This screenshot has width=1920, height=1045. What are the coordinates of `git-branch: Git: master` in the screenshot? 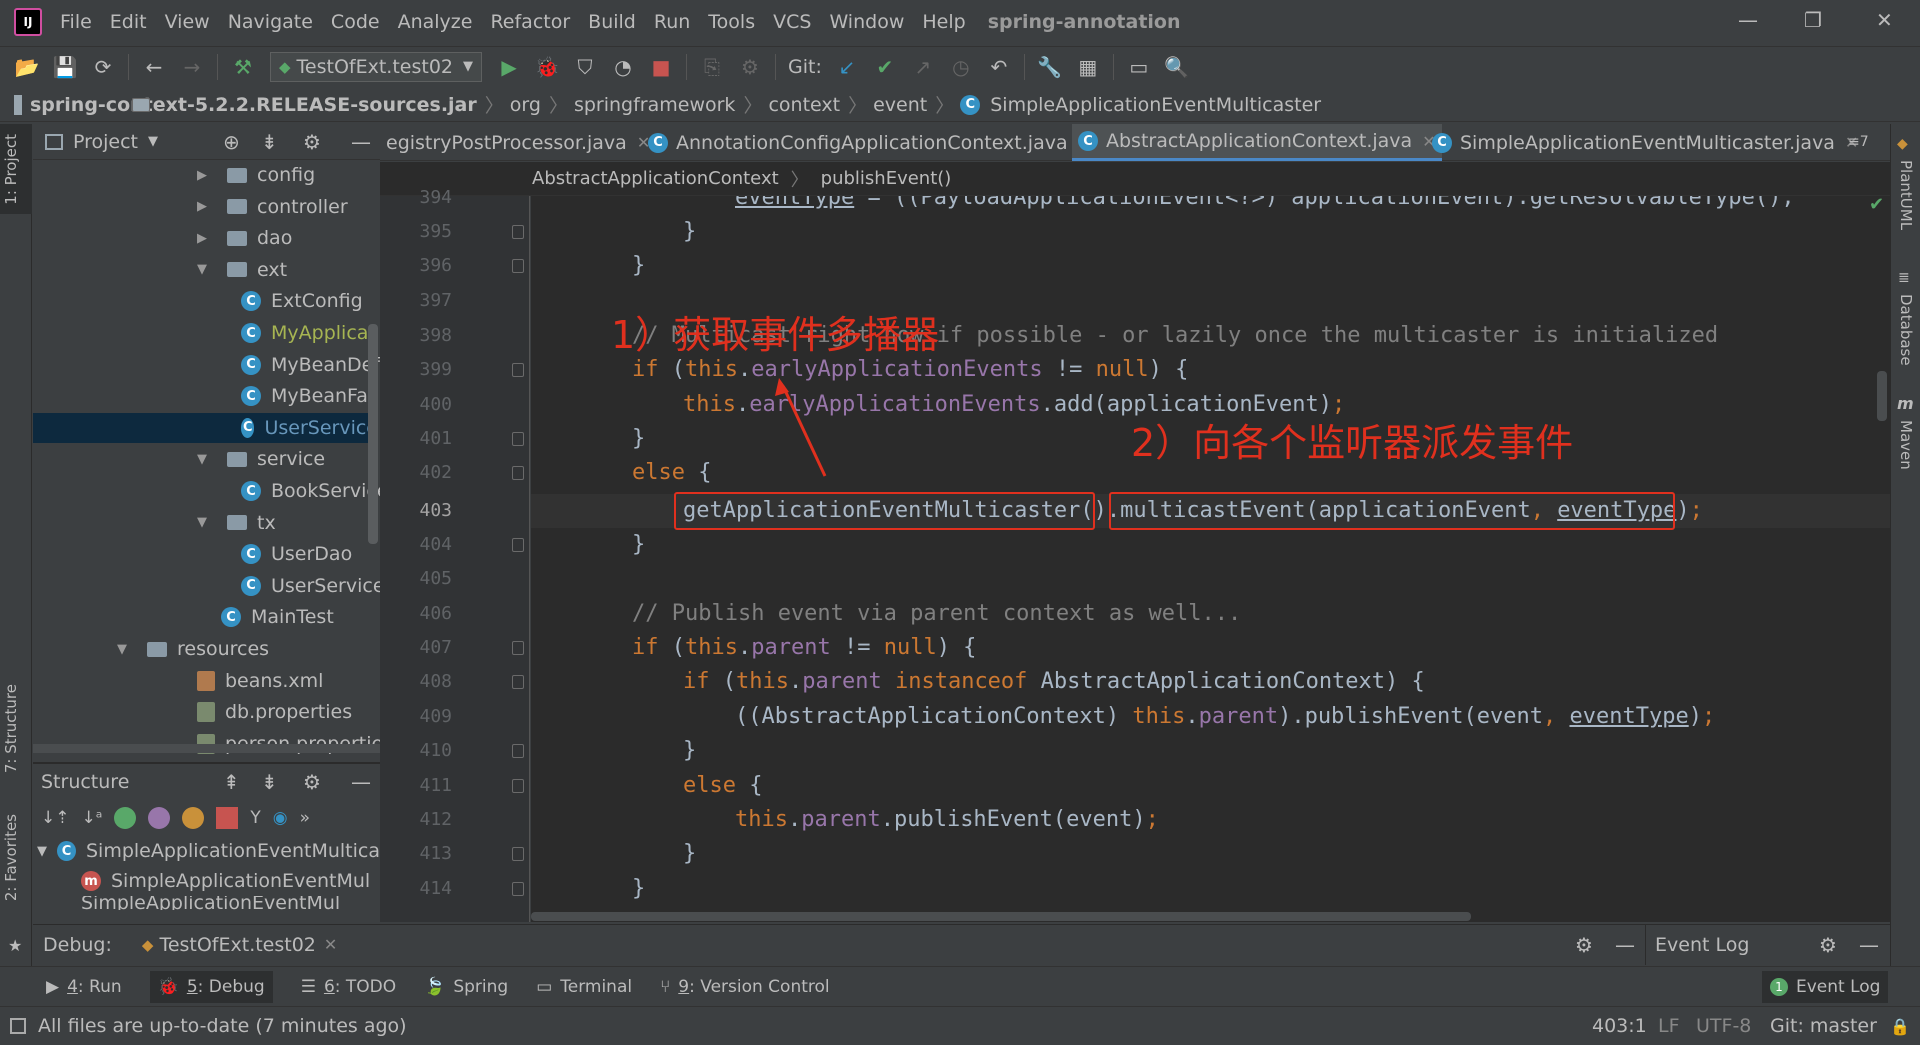 It's located at (1823, 1026).